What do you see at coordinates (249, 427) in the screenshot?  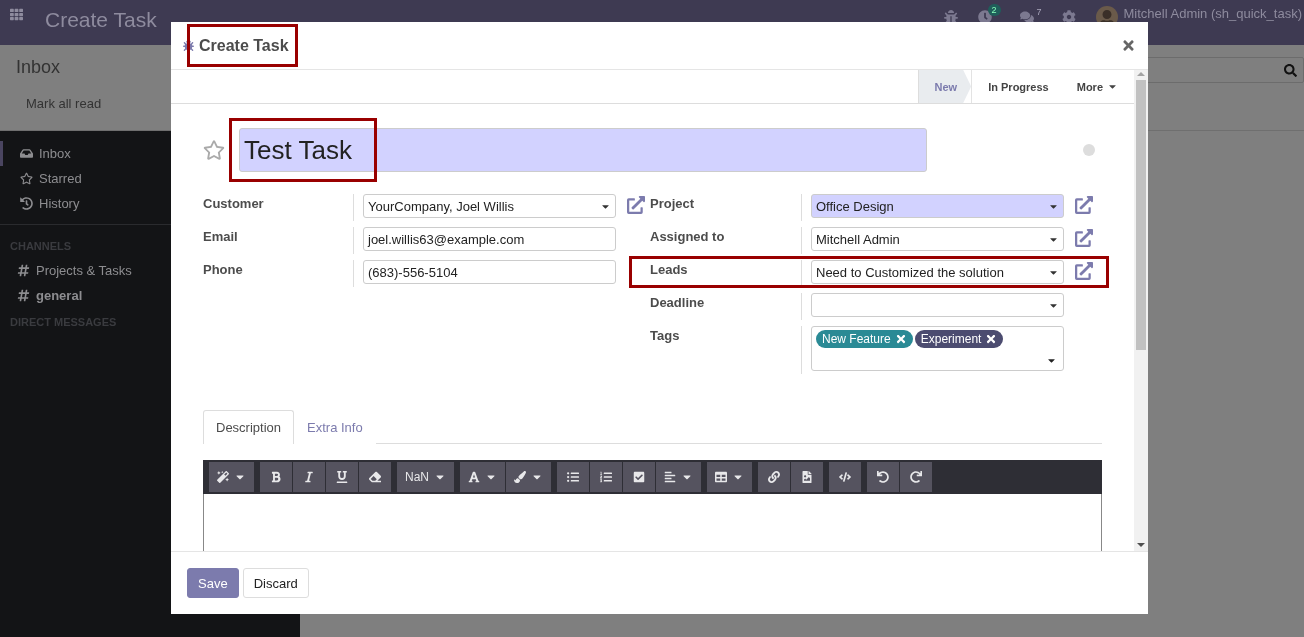 I see `tab: Description` at bounding box center [249, 427].